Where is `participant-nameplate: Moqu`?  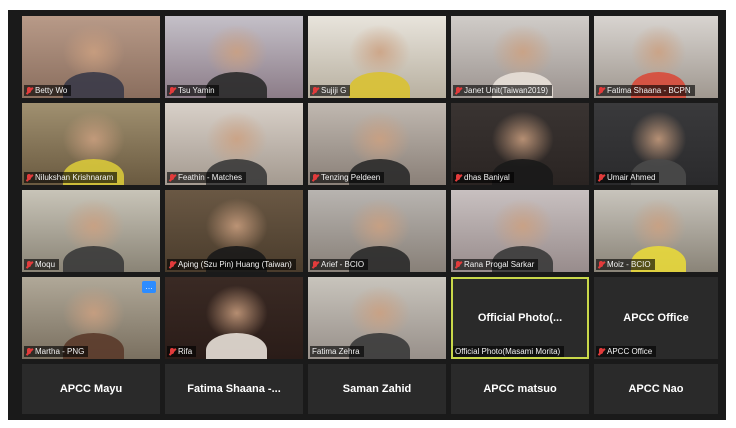
participant-nameplate: Moqu is located at coordinates (42, 264).